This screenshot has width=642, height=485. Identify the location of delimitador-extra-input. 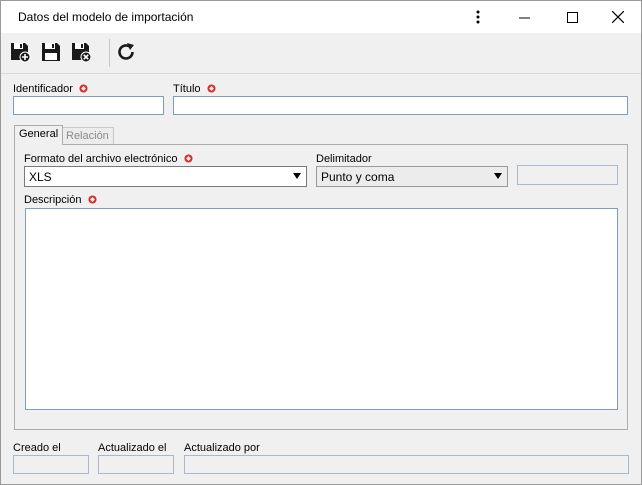
(567, 175).